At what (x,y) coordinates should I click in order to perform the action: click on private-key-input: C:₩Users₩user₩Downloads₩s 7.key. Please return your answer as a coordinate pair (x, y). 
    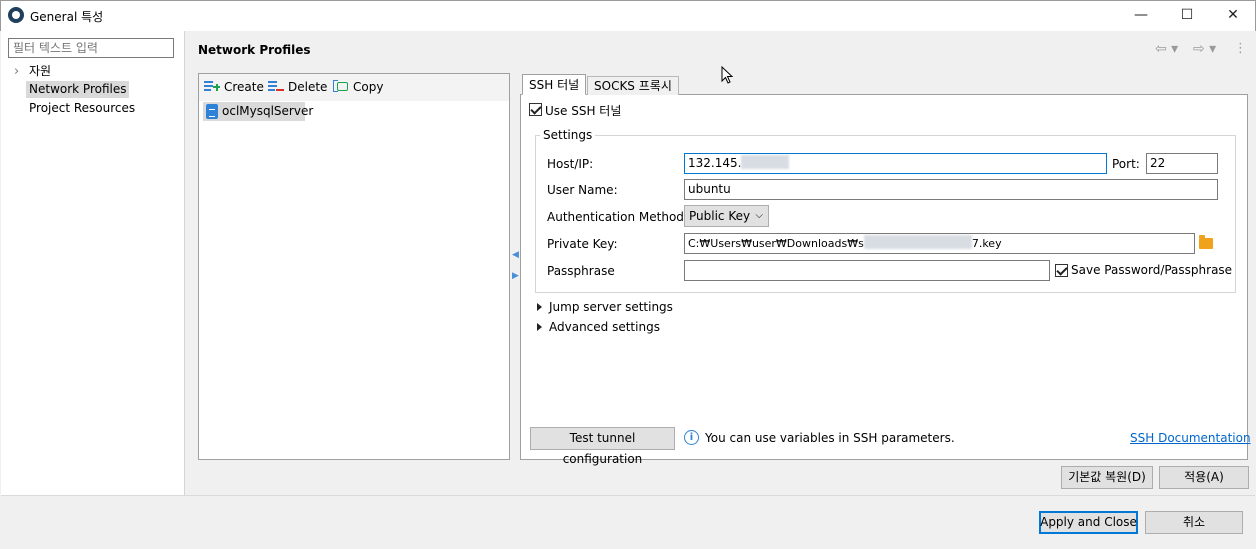
    Looking at the image, I should click on (939, 243).